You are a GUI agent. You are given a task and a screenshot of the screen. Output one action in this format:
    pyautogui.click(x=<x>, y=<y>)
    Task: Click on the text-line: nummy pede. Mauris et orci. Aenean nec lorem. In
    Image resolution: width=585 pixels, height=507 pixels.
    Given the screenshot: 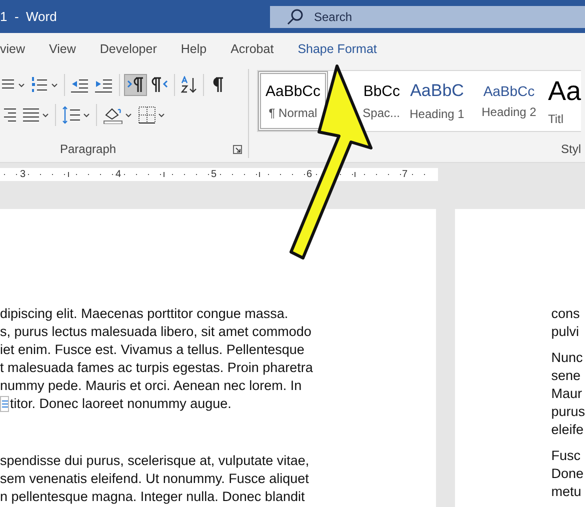 What is the action you would take?
    pyautogui.click(x=151, y=386)
    